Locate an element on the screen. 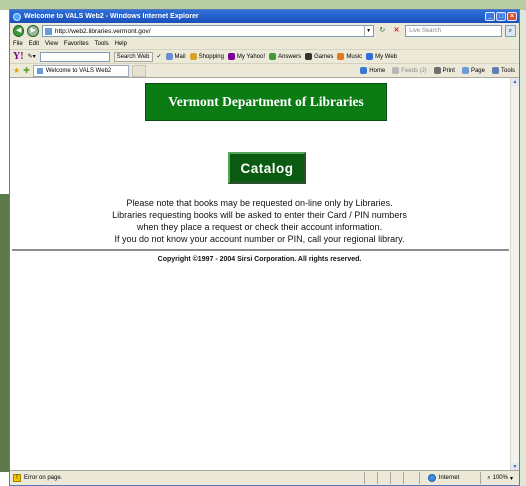  answers-icon is located at coordinates (273, 56).